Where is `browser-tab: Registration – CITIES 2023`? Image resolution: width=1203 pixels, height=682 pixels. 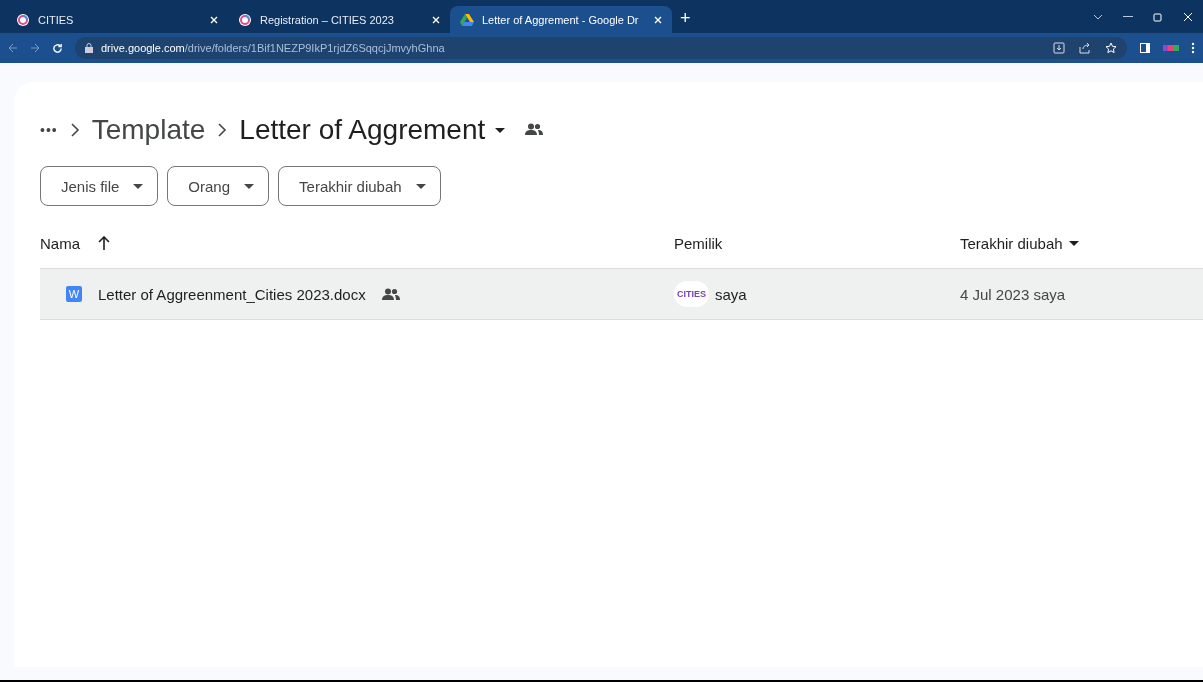 browser-tab: Registration – CITIES 2023 is located at coordinates (339, 19).